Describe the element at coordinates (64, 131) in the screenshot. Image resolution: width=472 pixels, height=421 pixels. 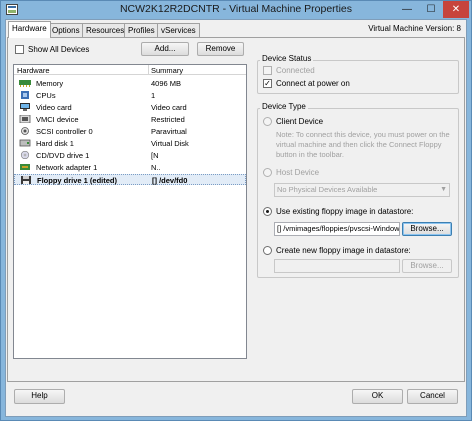
I see `hardware-name: SCSI controller 0` at that location.